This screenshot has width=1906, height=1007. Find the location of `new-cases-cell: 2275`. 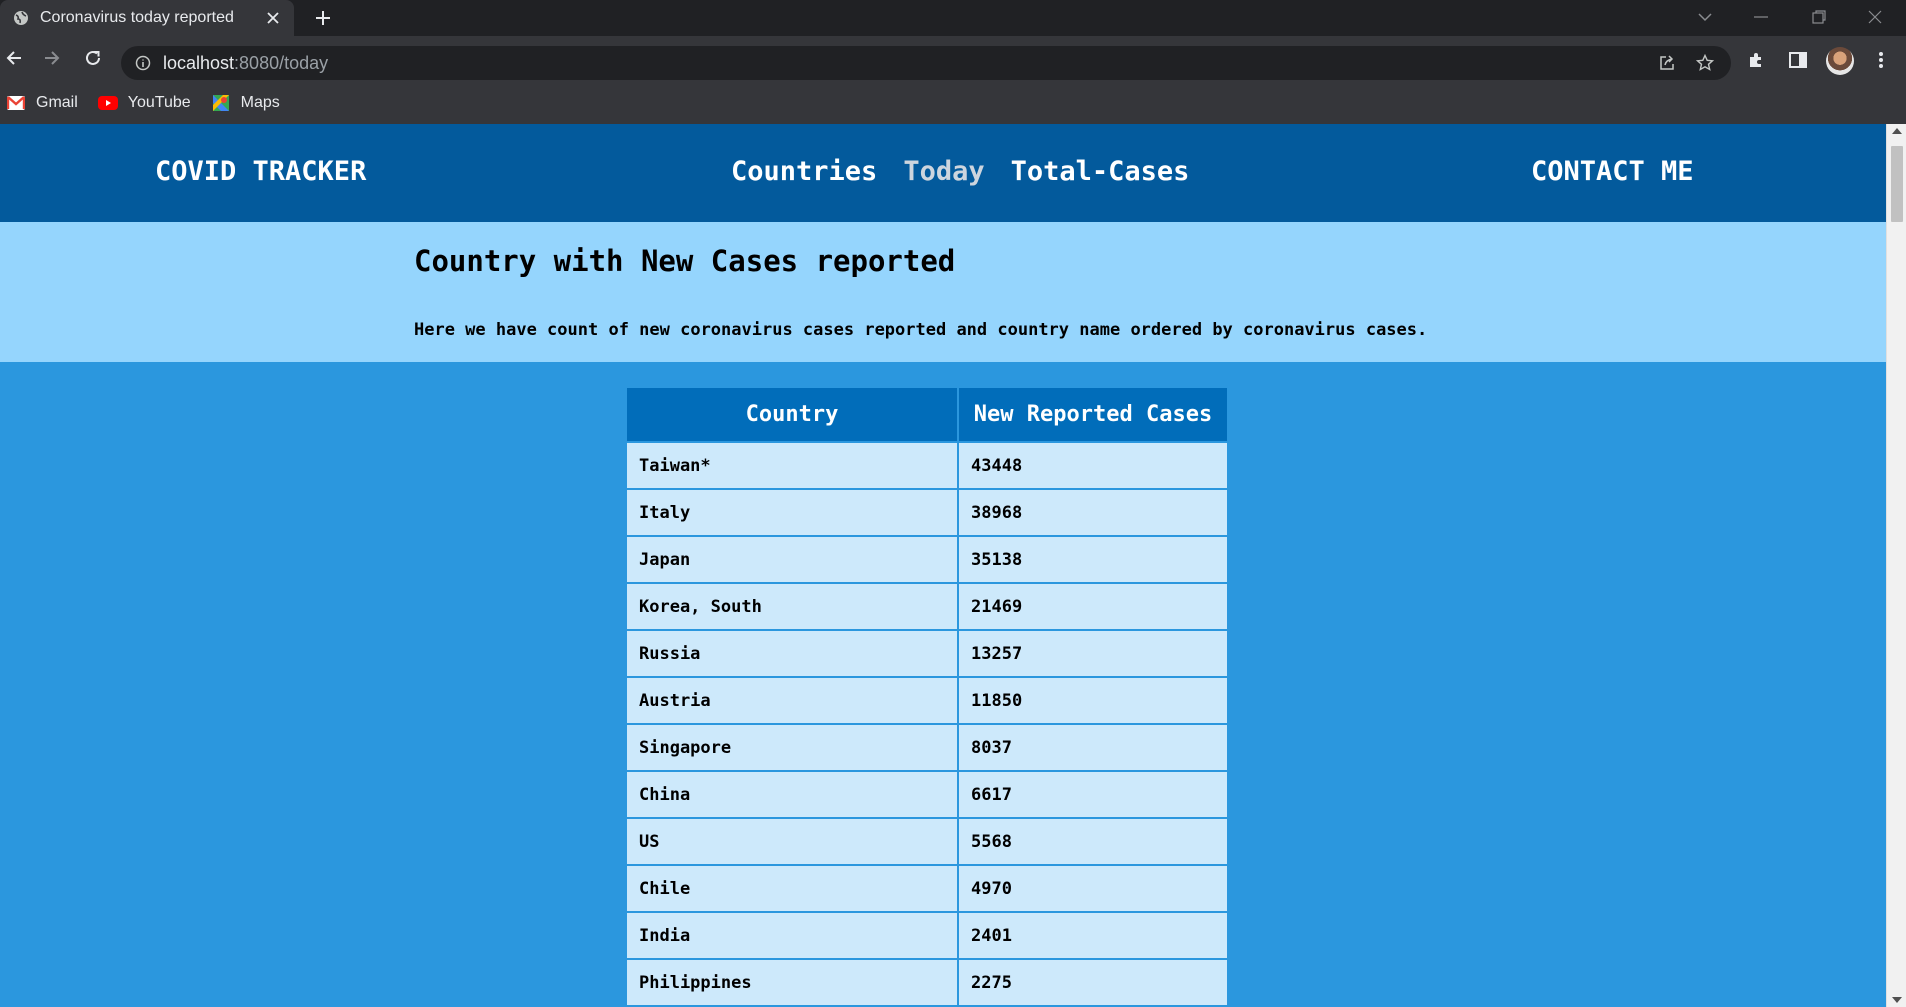

new-cases-cell: 2275 is located at coordinates (1093, 982).